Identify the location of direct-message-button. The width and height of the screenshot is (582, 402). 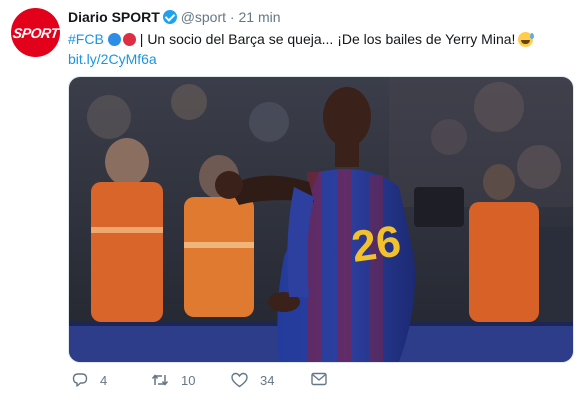
(325, 379).